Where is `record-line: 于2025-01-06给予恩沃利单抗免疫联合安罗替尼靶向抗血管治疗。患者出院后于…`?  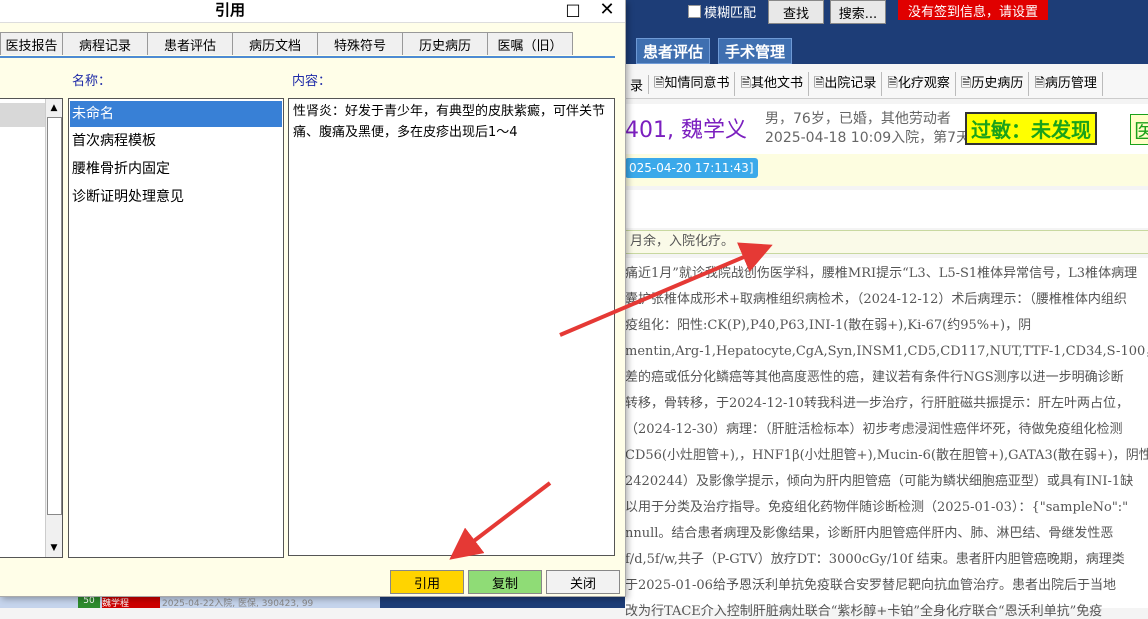
record-line: 于2025-01-06给予恩沃利单抗免疫联合安罗替尼靶向抗血管治疗。患者出院后于… is located at coordinates (870, 585).